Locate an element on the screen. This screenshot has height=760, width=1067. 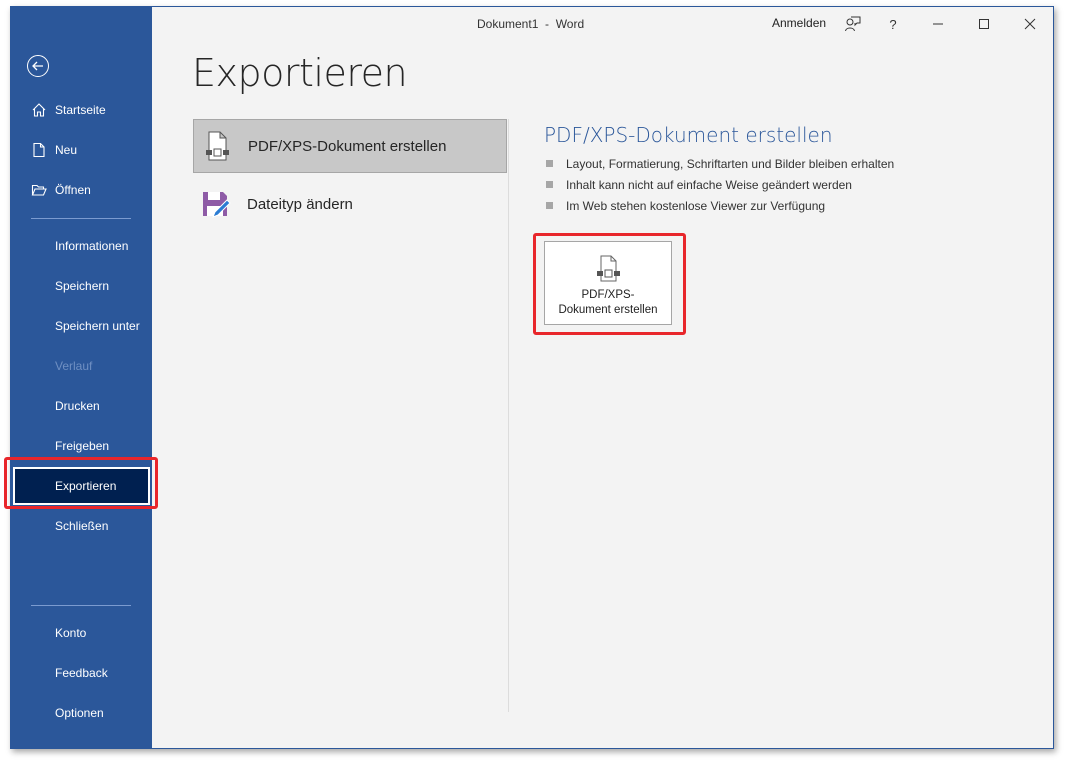
sidebar-item-label: Freigeben is located at coordinates (82, 446).